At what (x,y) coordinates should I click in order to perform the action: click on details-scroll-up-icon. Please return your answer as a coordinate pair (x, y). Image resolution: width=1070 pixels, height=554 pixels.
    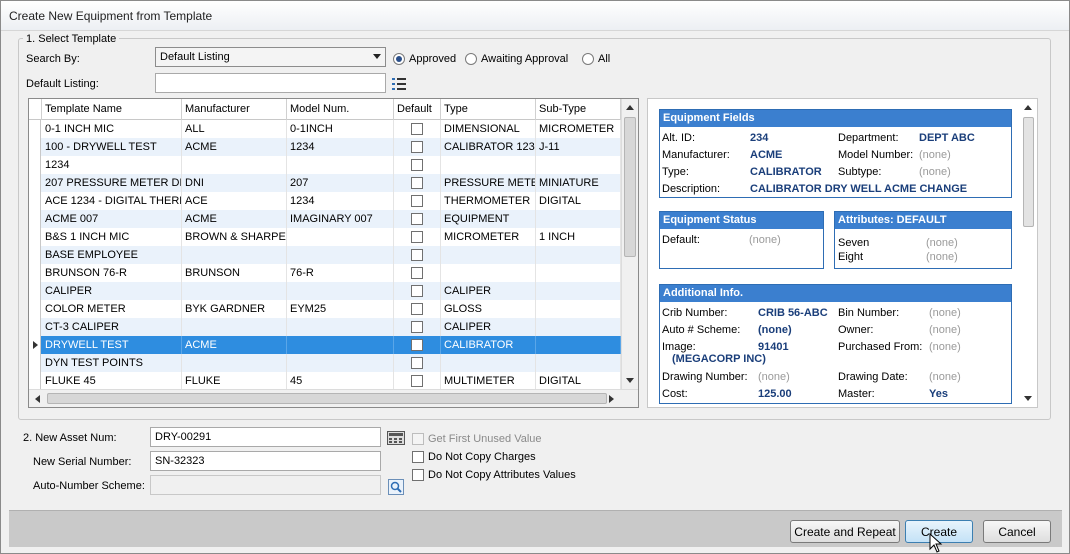
    Looking at the image, I should click on (1028, 107).